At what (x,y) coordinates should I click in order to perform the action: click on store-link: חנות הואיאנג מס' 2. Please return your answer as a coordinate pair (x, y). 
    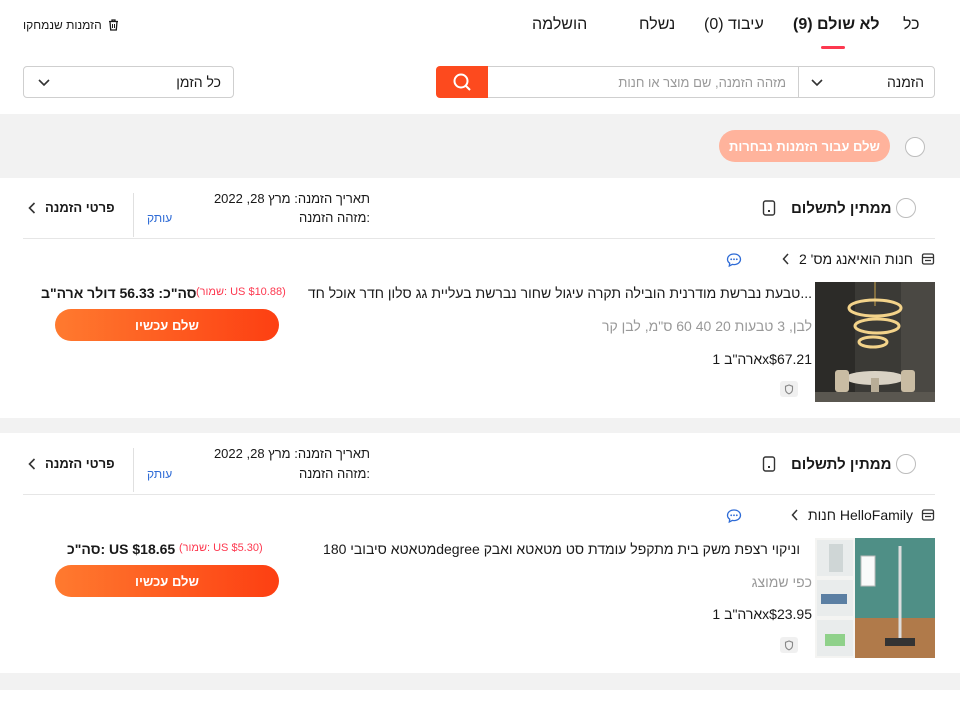
    Looking at the image, I should click on (858, 259).